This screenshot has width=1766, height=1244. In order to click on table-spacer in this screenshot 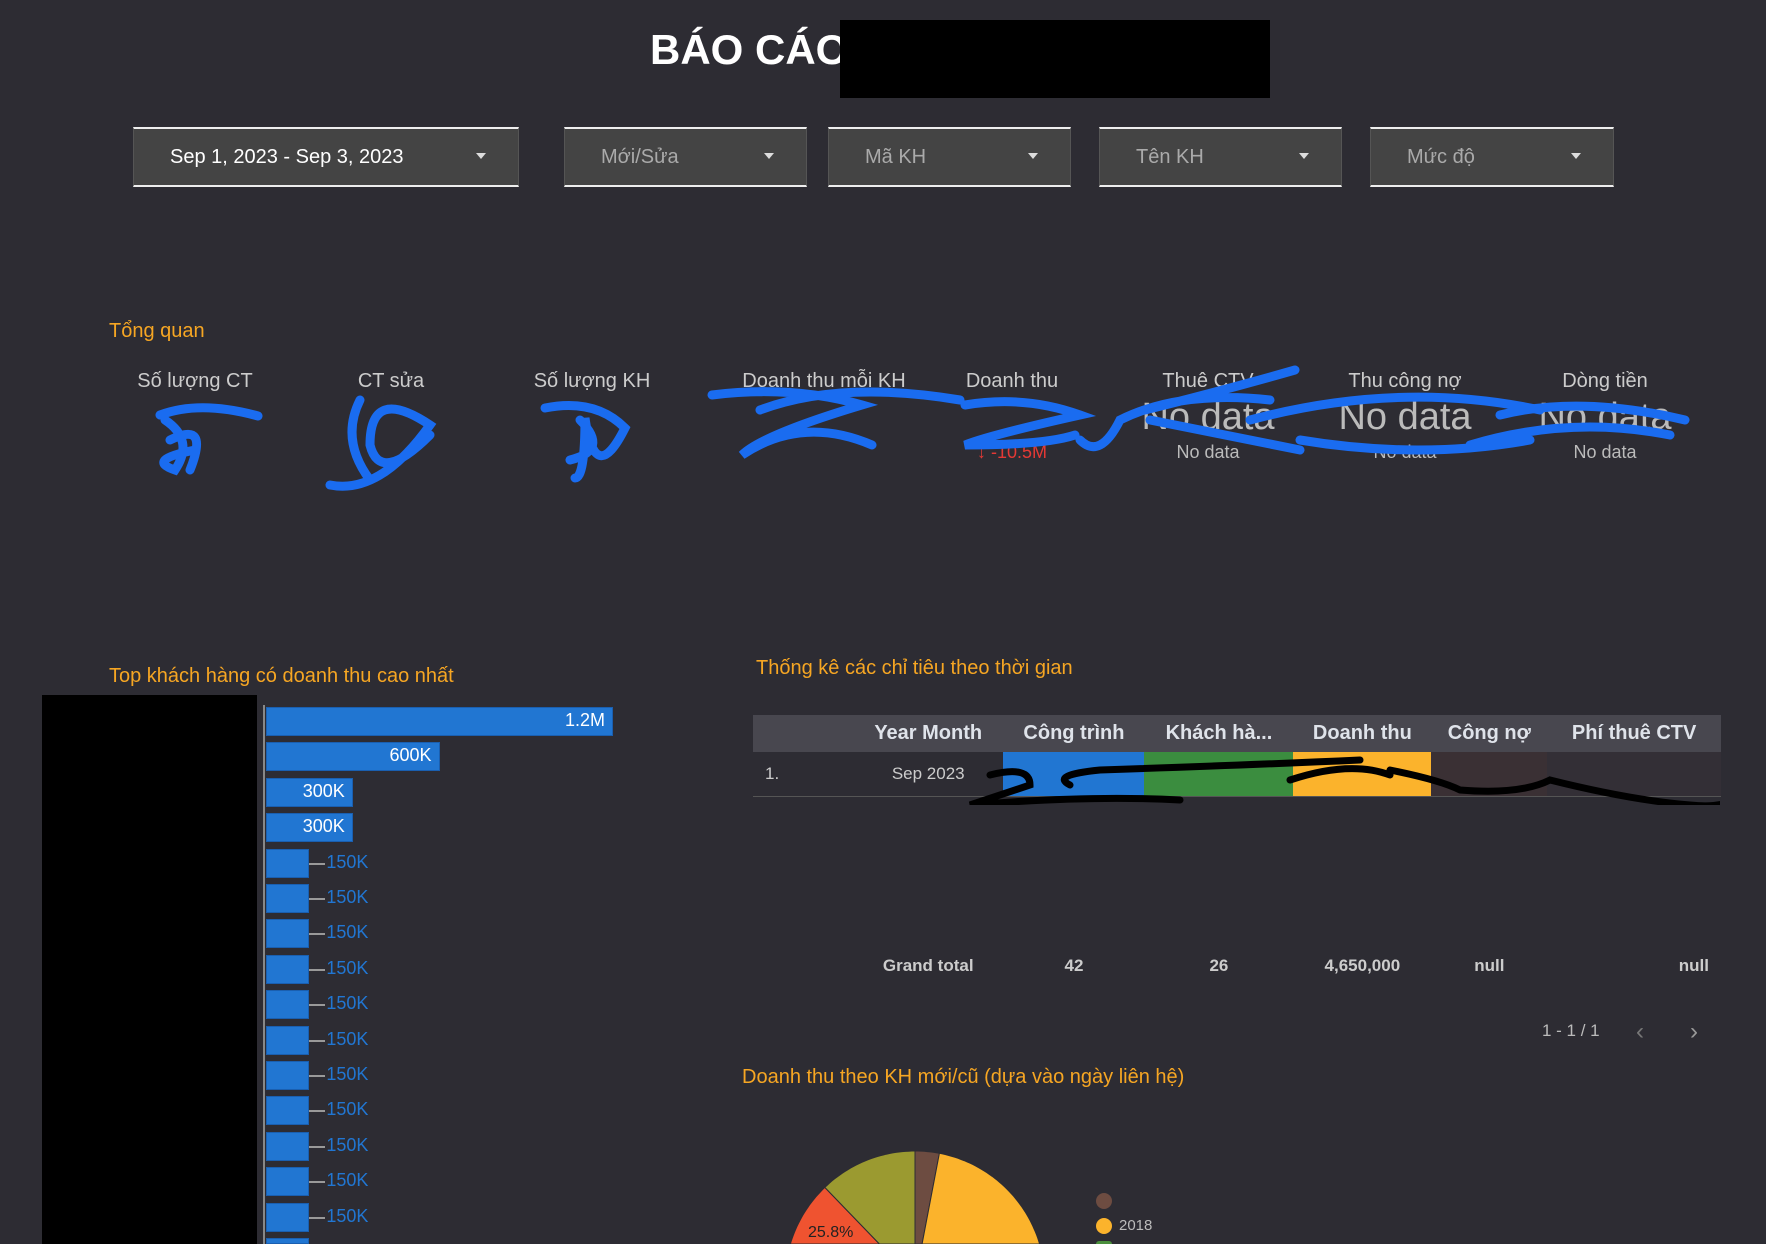, I will do `click(1237, 871)`.